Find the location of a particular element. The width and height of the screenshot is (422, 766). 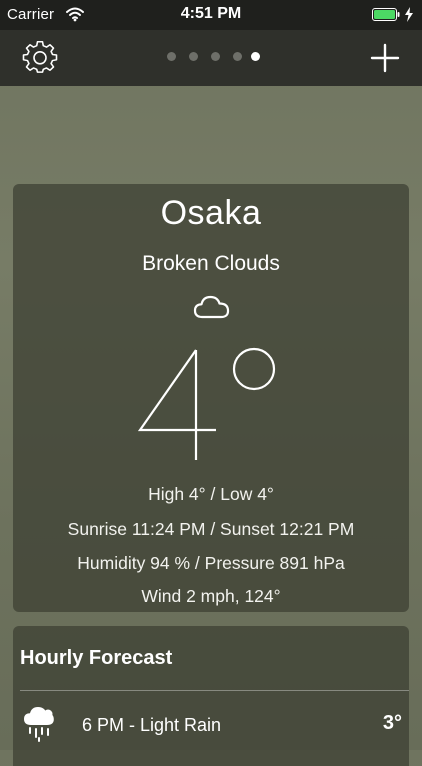

status-time: 4:51 PM is located at coordinates (211, 13).